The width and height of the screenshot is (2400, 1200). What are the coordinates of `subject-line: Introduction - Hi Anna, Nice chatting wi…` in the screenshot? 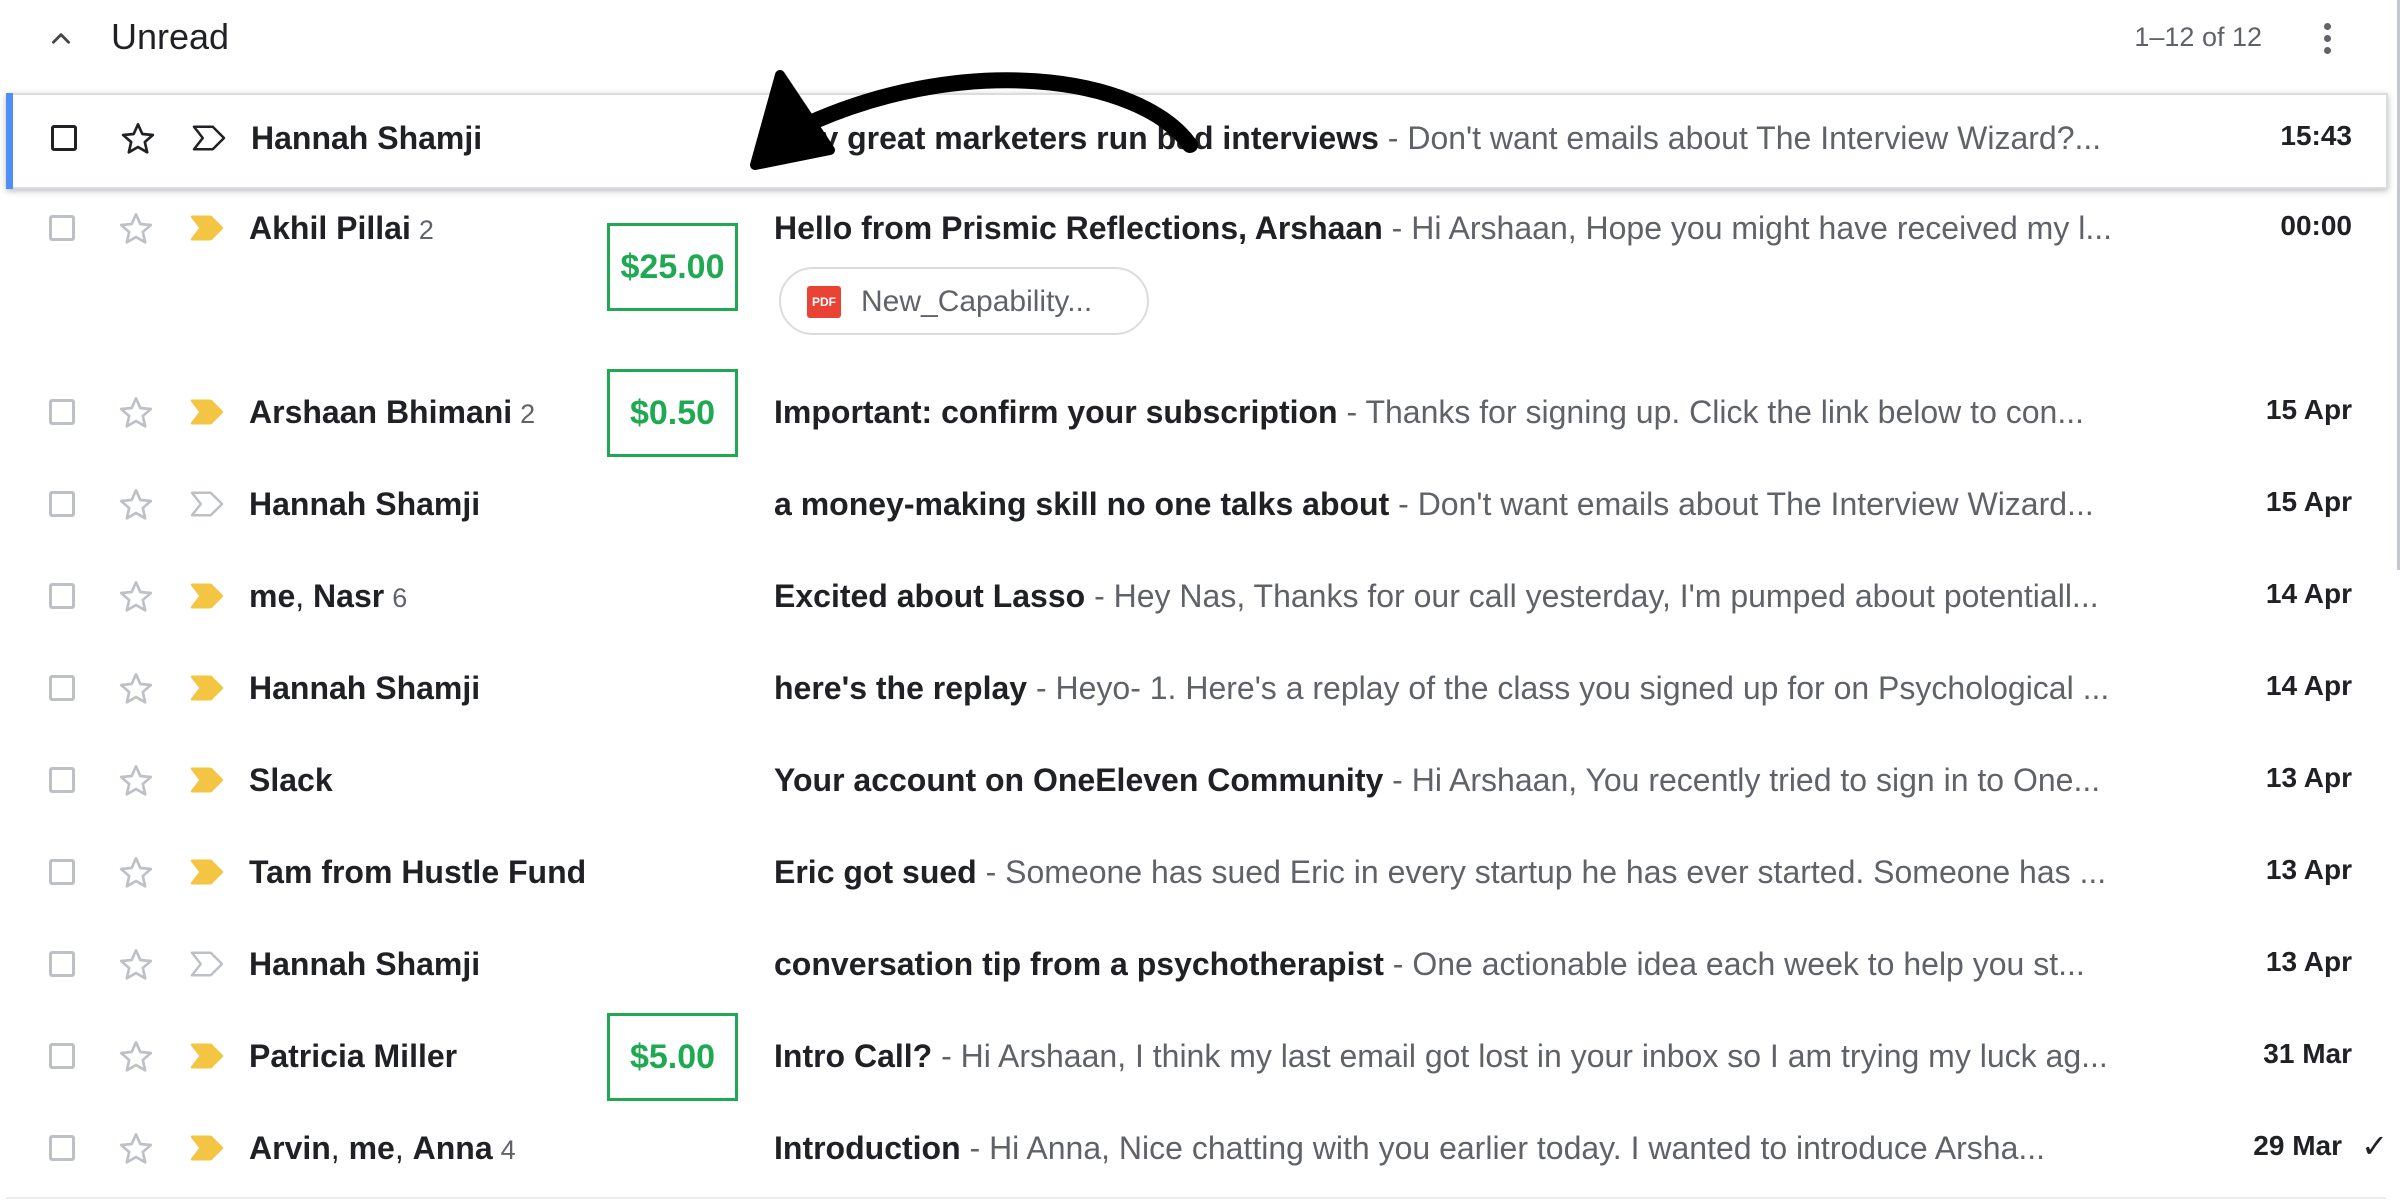 It's located at (1460, 1148).